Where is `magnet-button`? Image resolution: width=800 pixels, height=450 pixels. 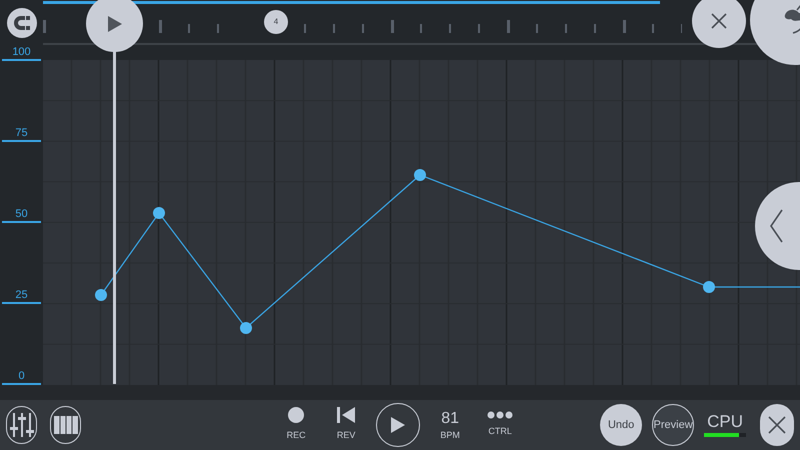
magnet-button is located at coordinates (21, 23).